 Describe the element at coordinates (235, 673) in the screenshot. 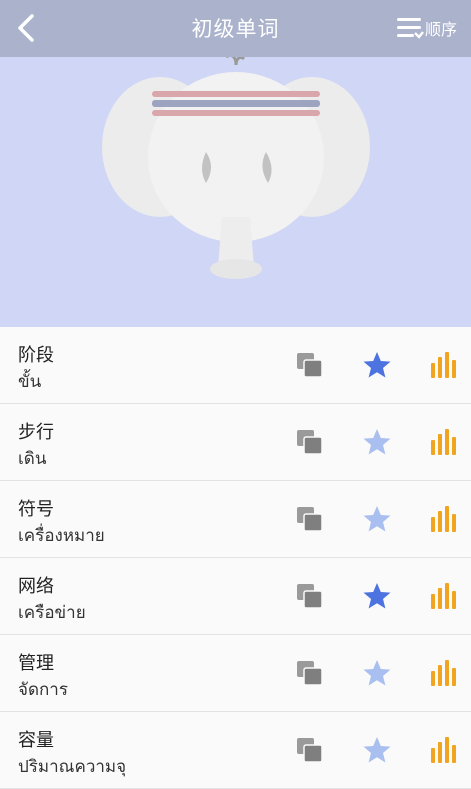

I see `word-row: 管理 จัดการ` at that location.